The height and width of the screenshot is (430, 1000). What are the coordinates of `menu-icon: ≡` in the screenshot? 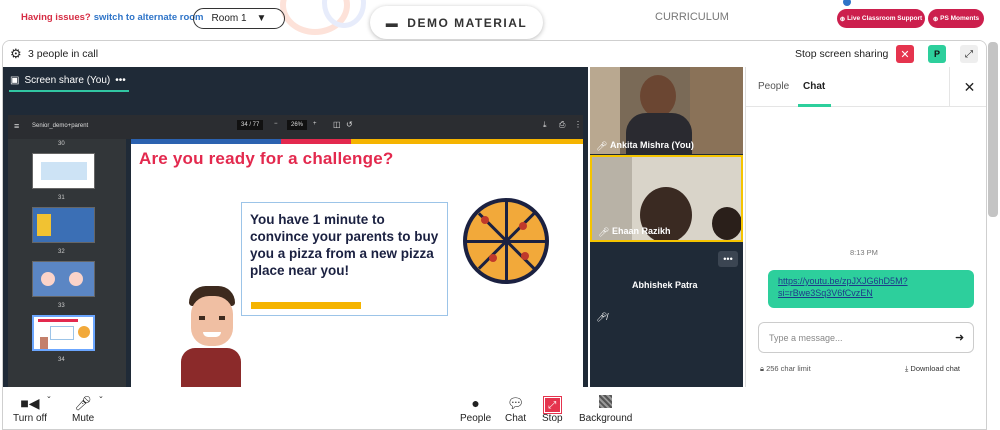 It's located at (16, 126).